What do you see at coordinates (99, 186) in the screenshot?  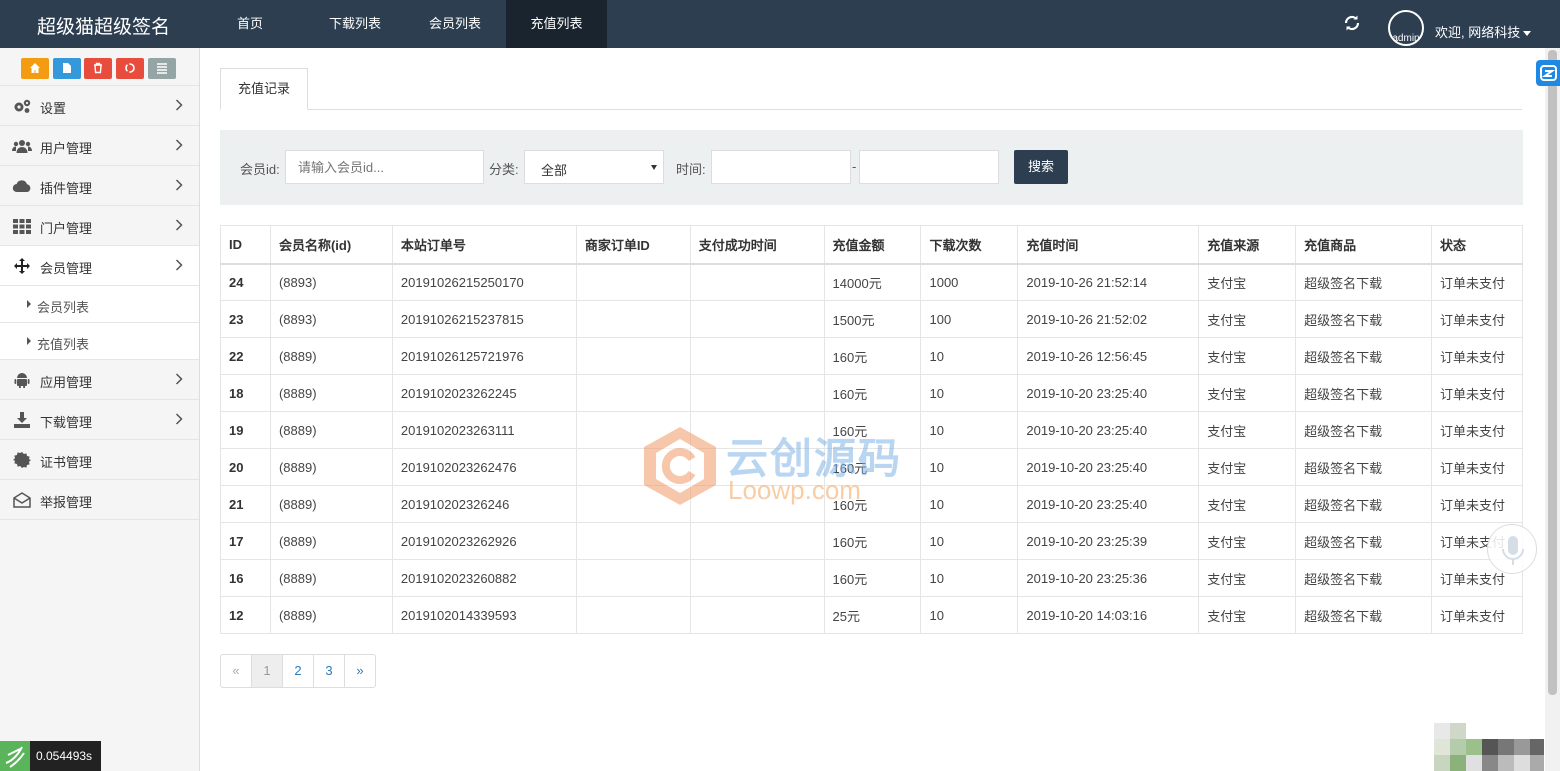 I see `sidebar-item-plugins: 插件管理` at bounding box center [99, 186].